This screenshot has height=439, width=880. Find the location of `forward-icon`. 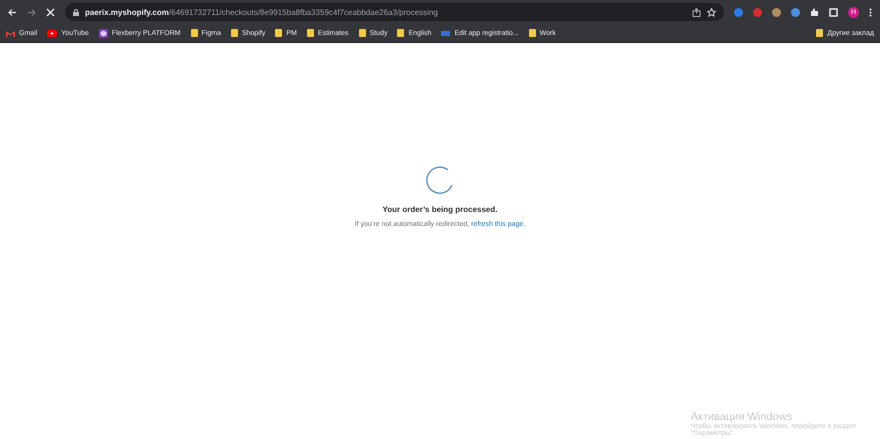

forward-icon is located at coordinates (31, 12).